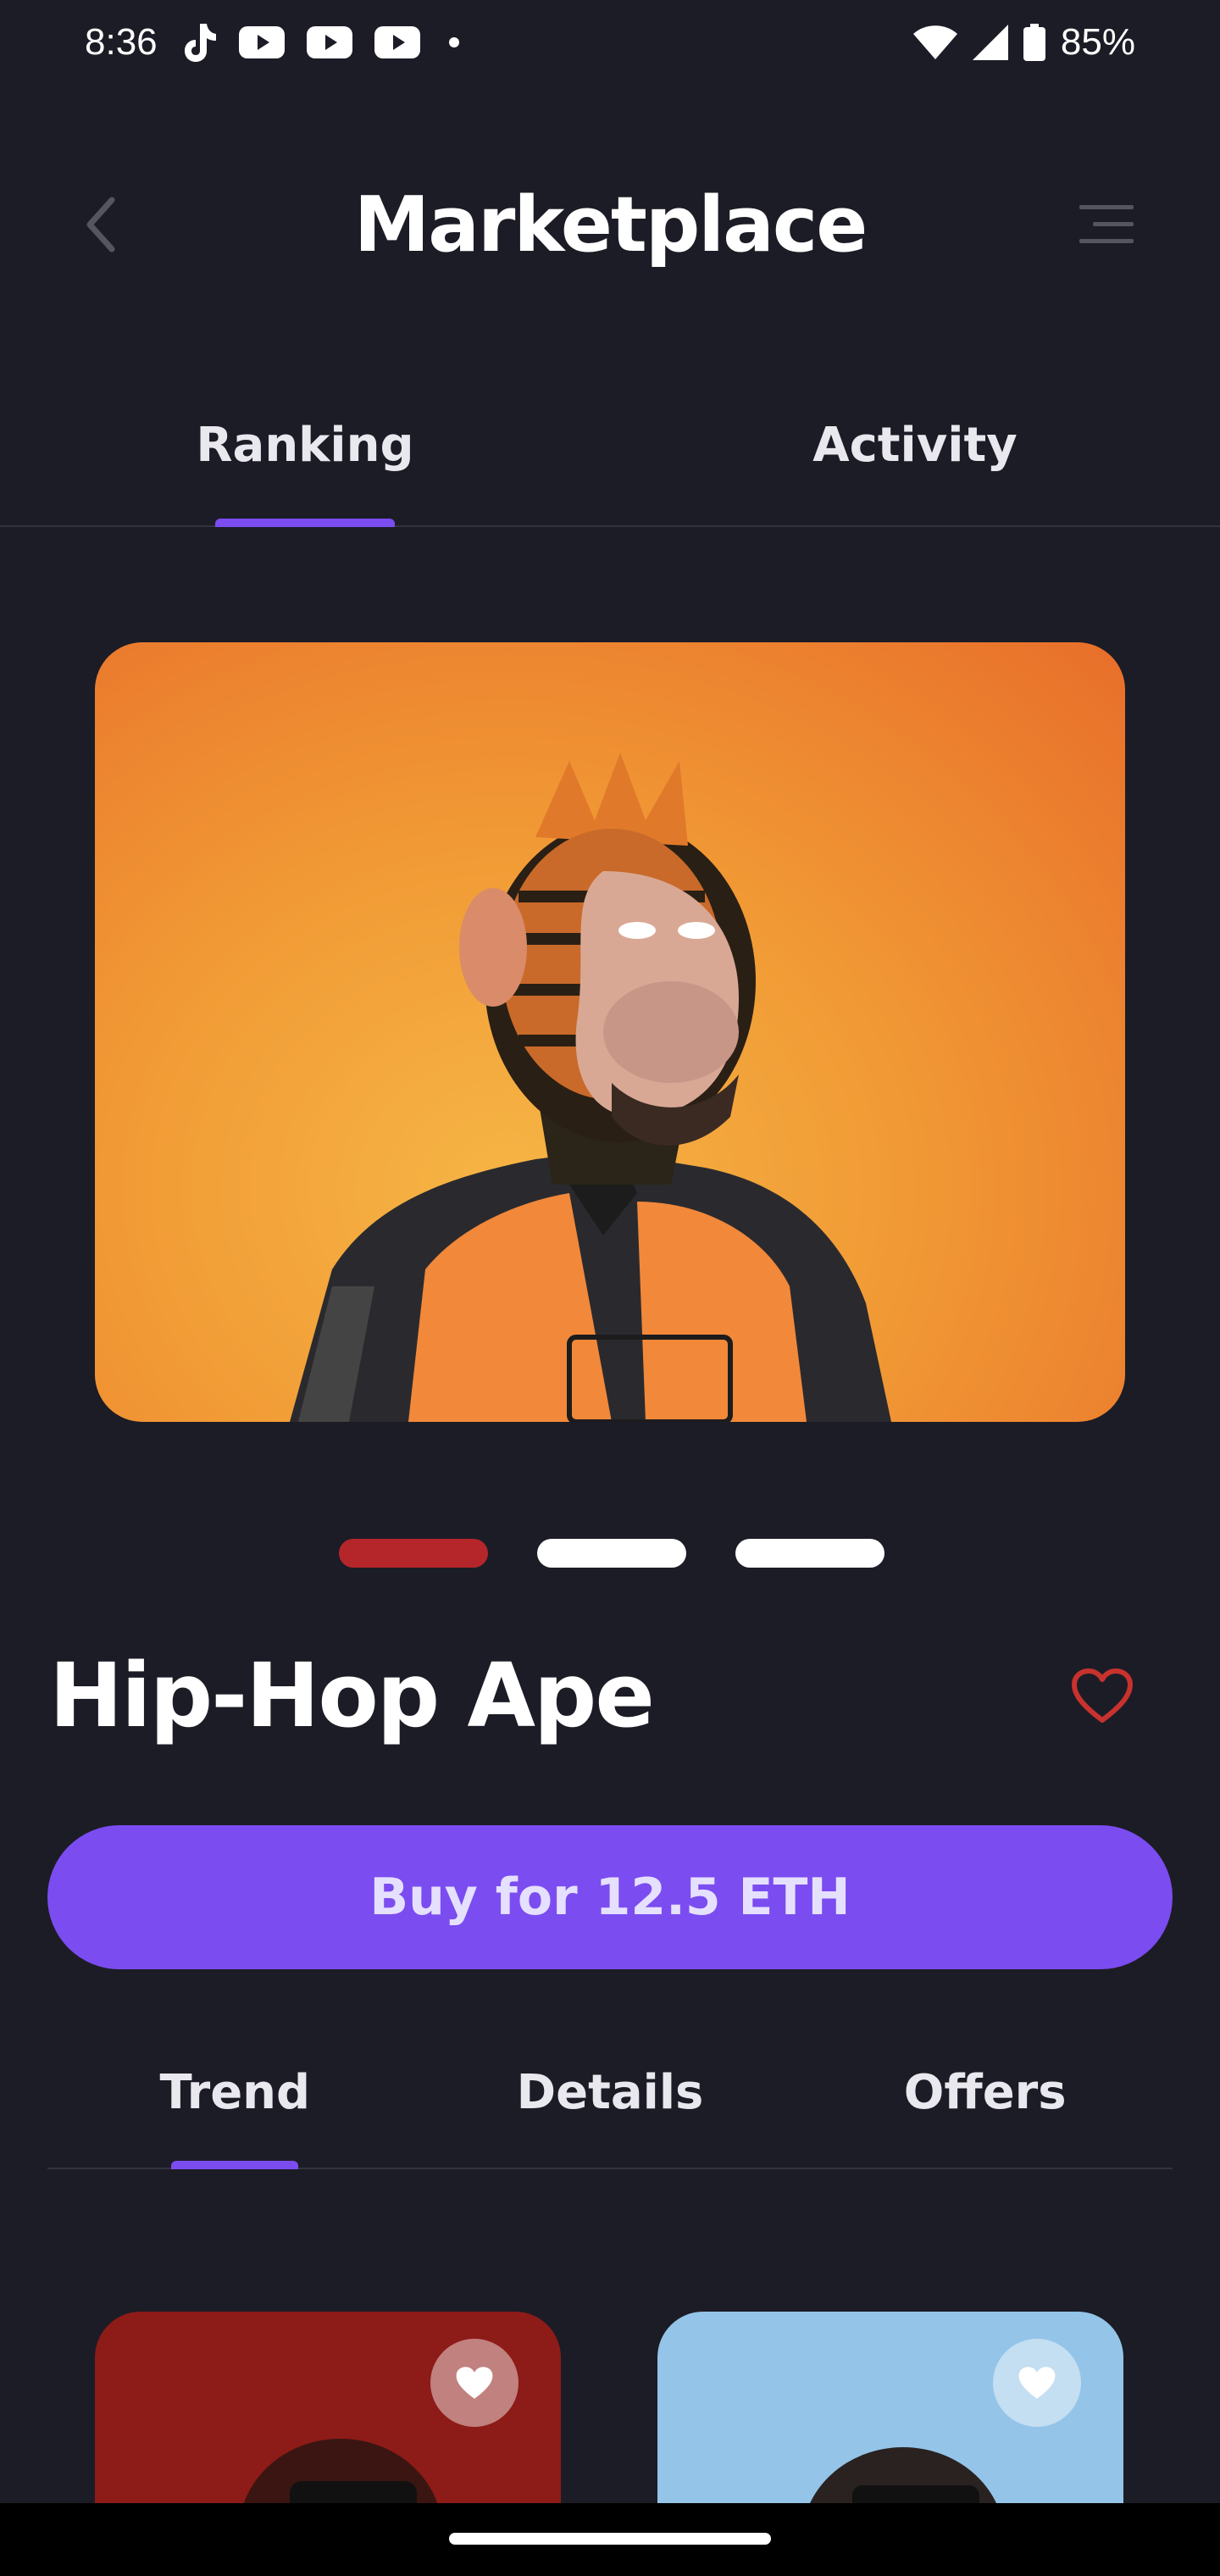 This screenshot has width=1220, height=2576. Describe the element at coordinates (590, 1087) in the screenshot. I see `ape-illustration` at that location.